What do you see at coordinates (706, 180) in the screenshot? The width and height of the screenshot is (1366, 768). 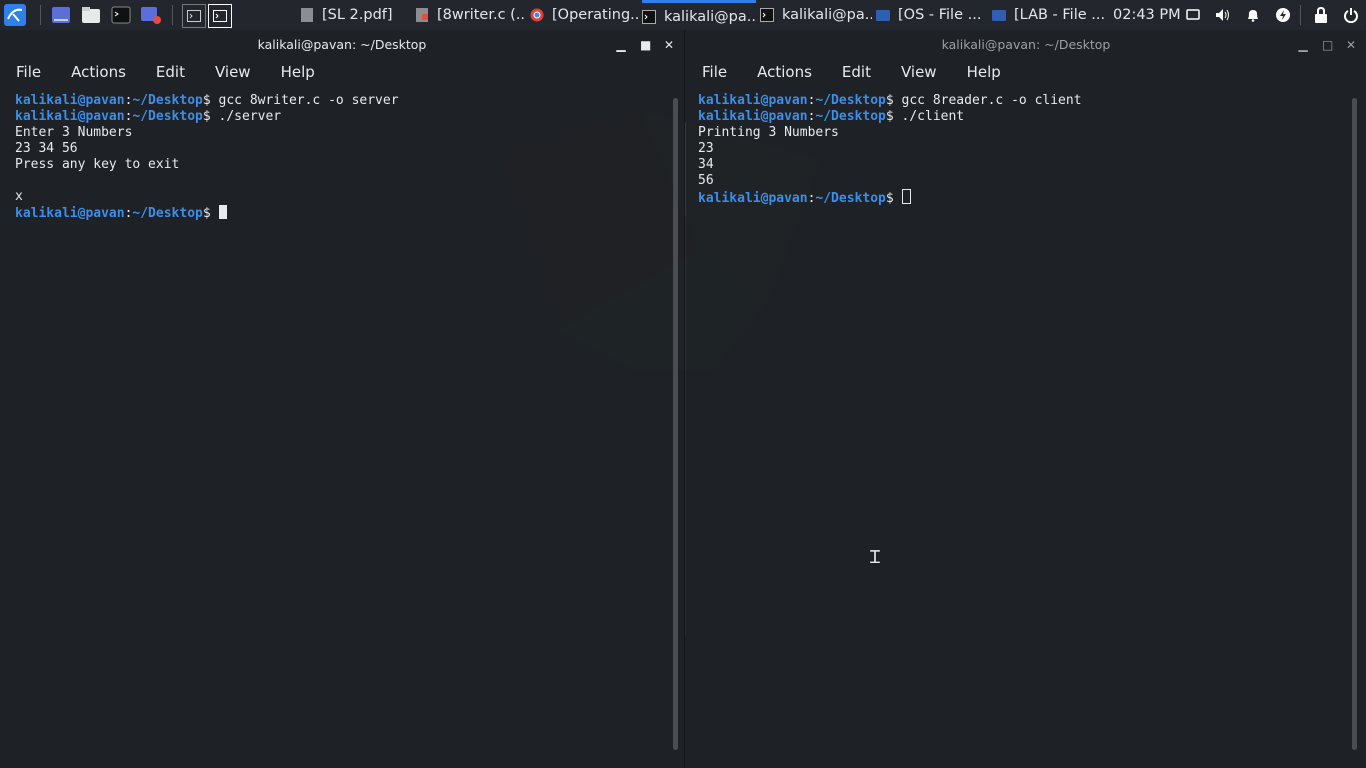 I see `output-text: 56` at bounding box center [706, 180].